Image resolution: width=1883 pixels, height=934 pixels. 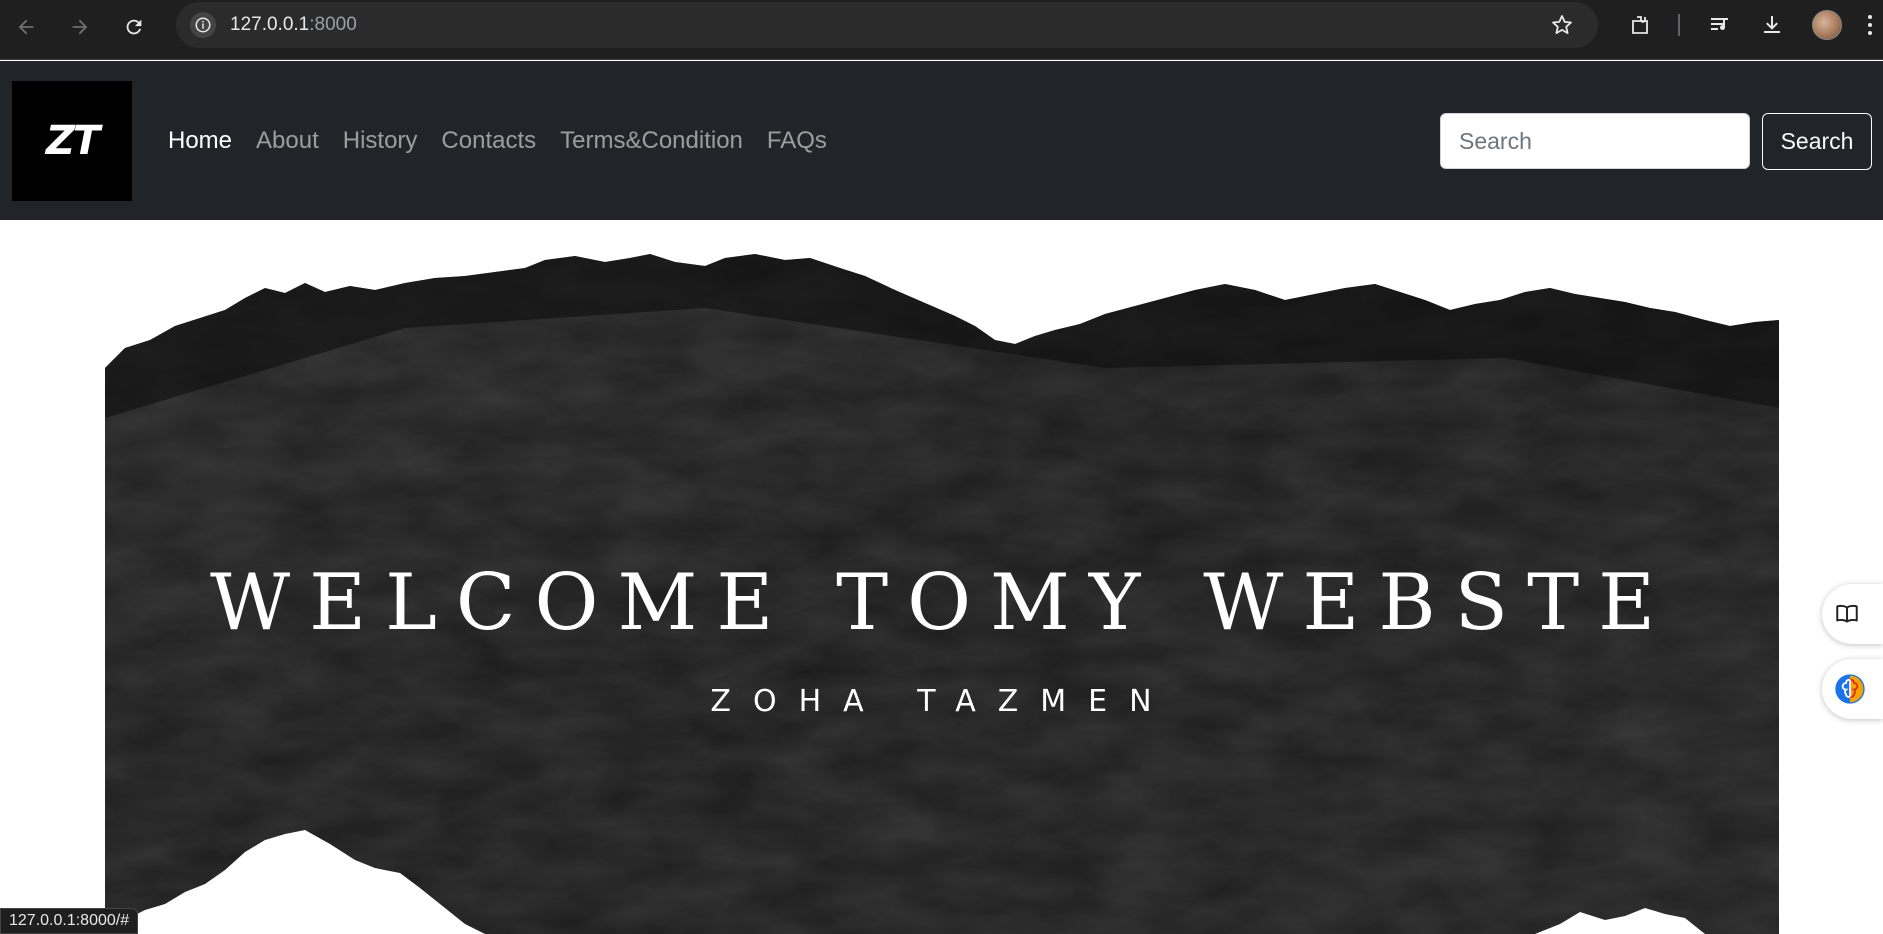 What do you see at coordinates (1870, 25) in the screenshot?
I see `browser-menu-icon` at bounding box center [1870, 25].